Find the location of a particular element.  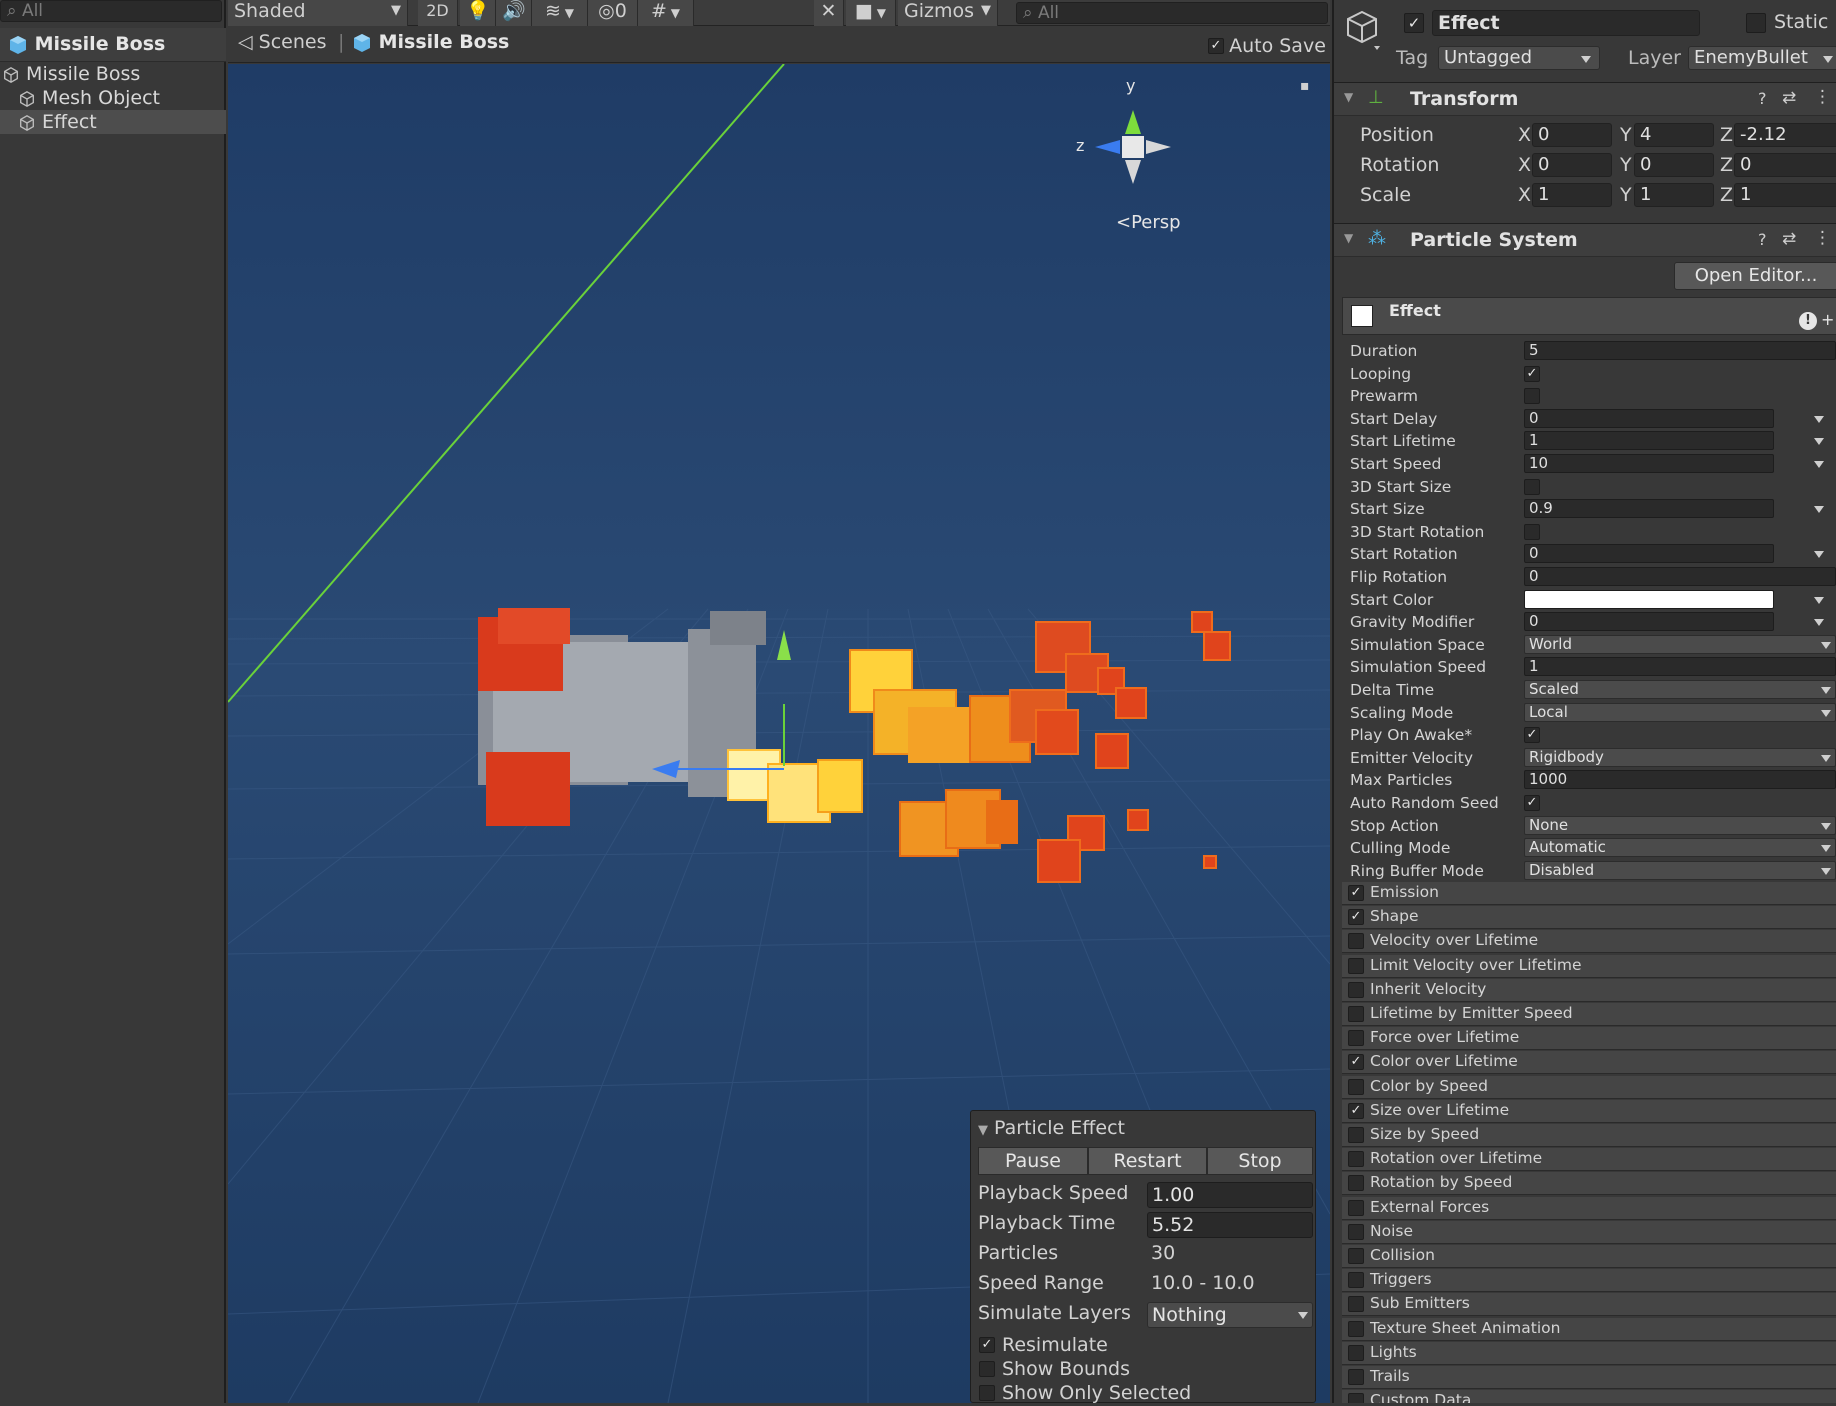

property-dropdown: None is located at coordinates (1680, 825).